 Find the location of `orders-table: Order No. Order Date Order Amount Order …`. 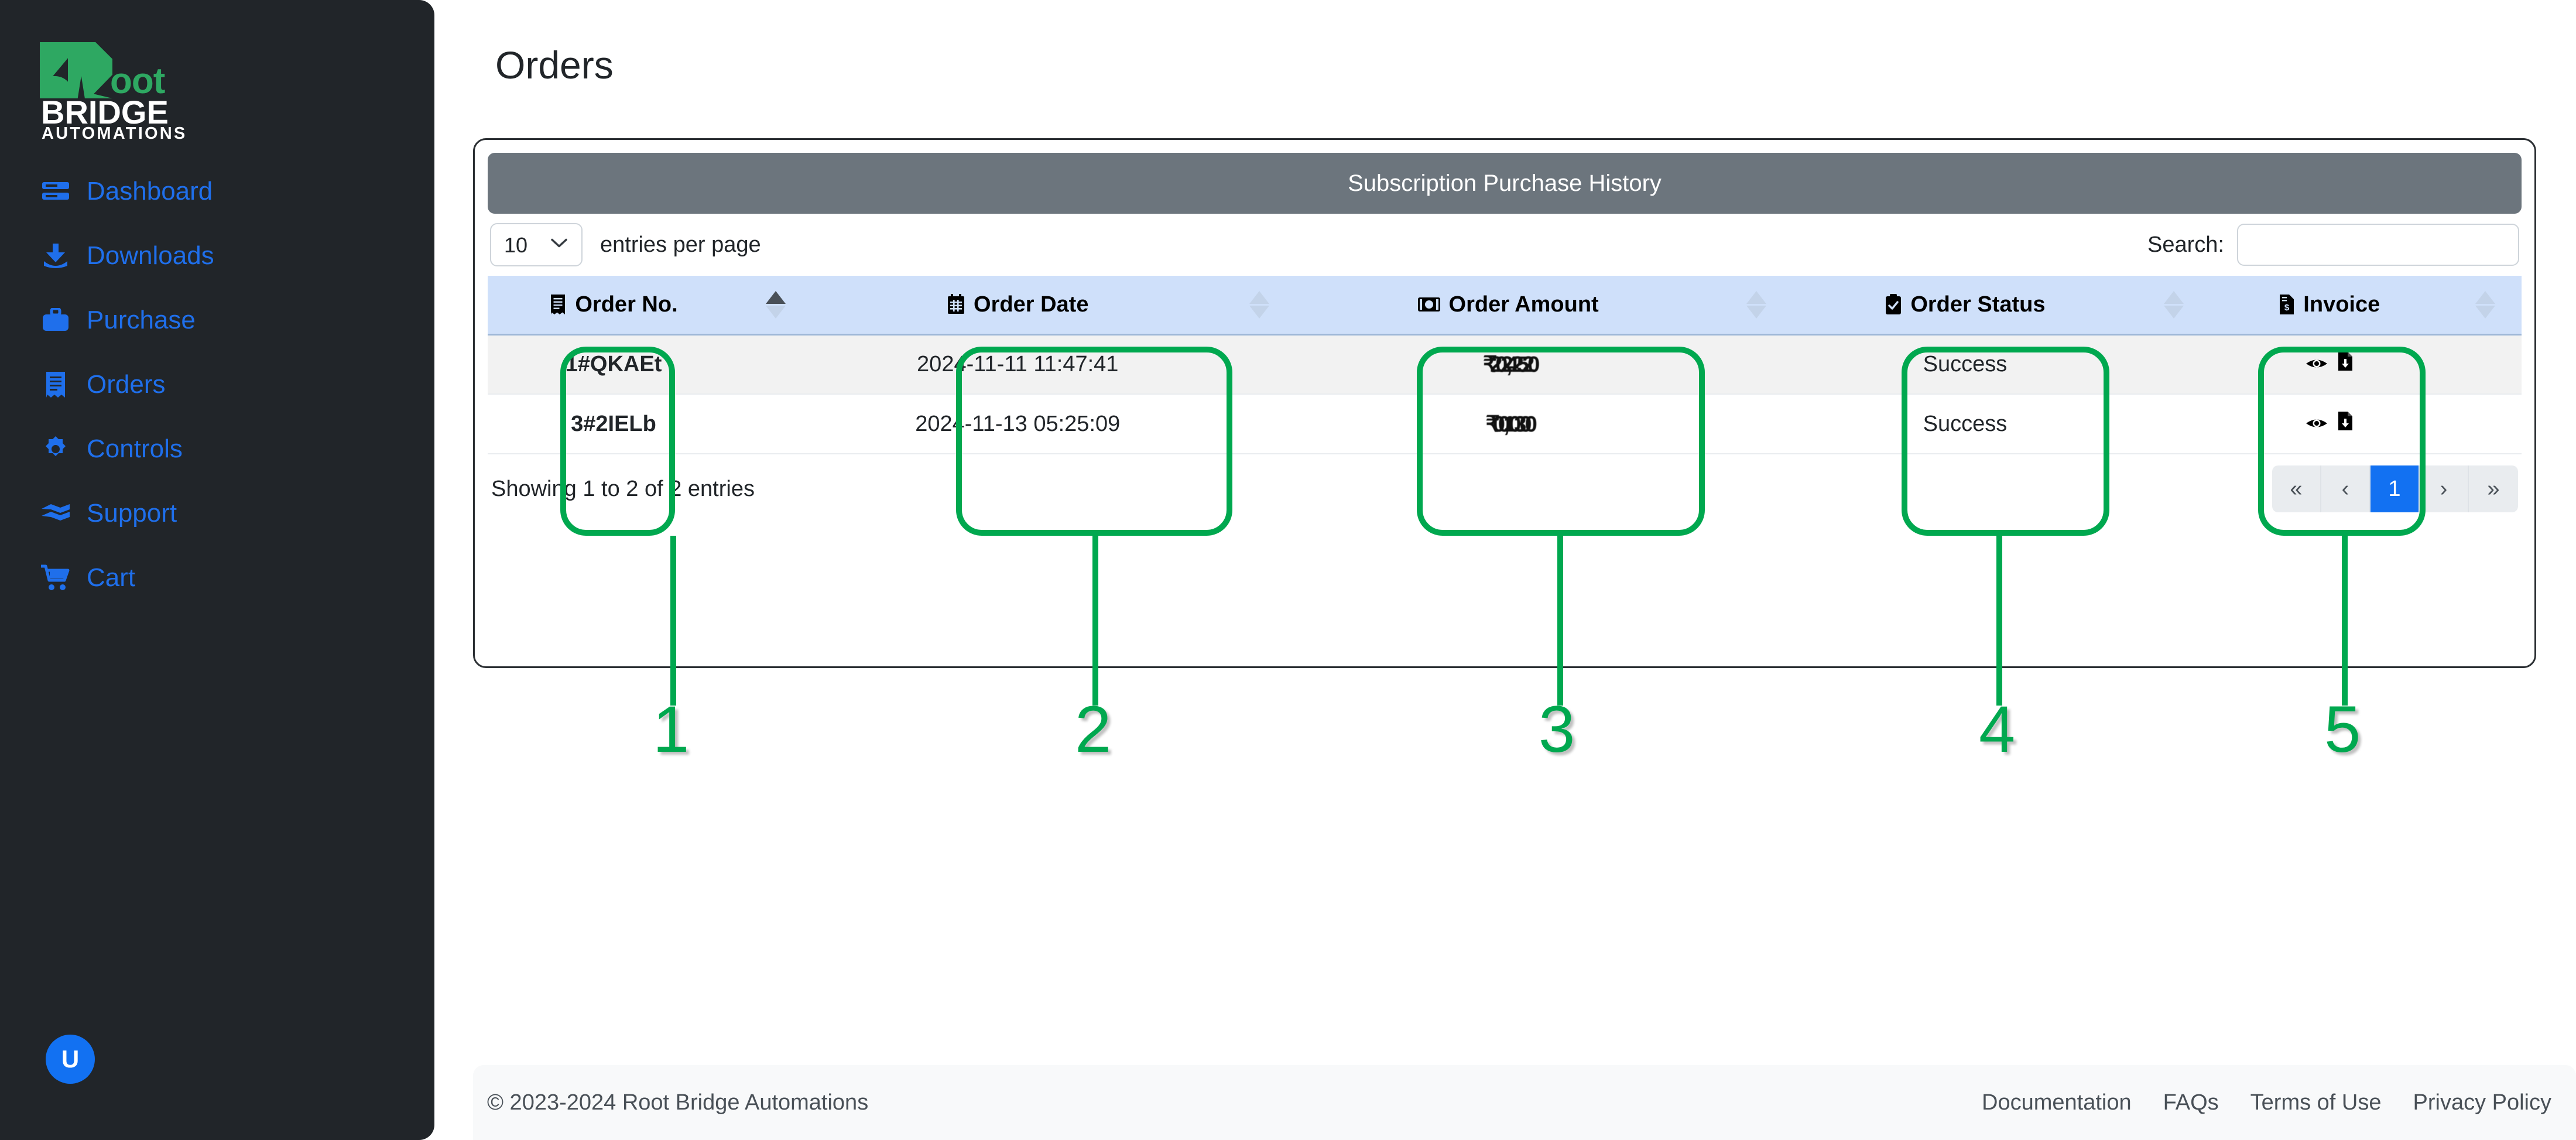

orders-table: Order No. Order Date Order Amount Order … is located at coordinates (1505, 365).